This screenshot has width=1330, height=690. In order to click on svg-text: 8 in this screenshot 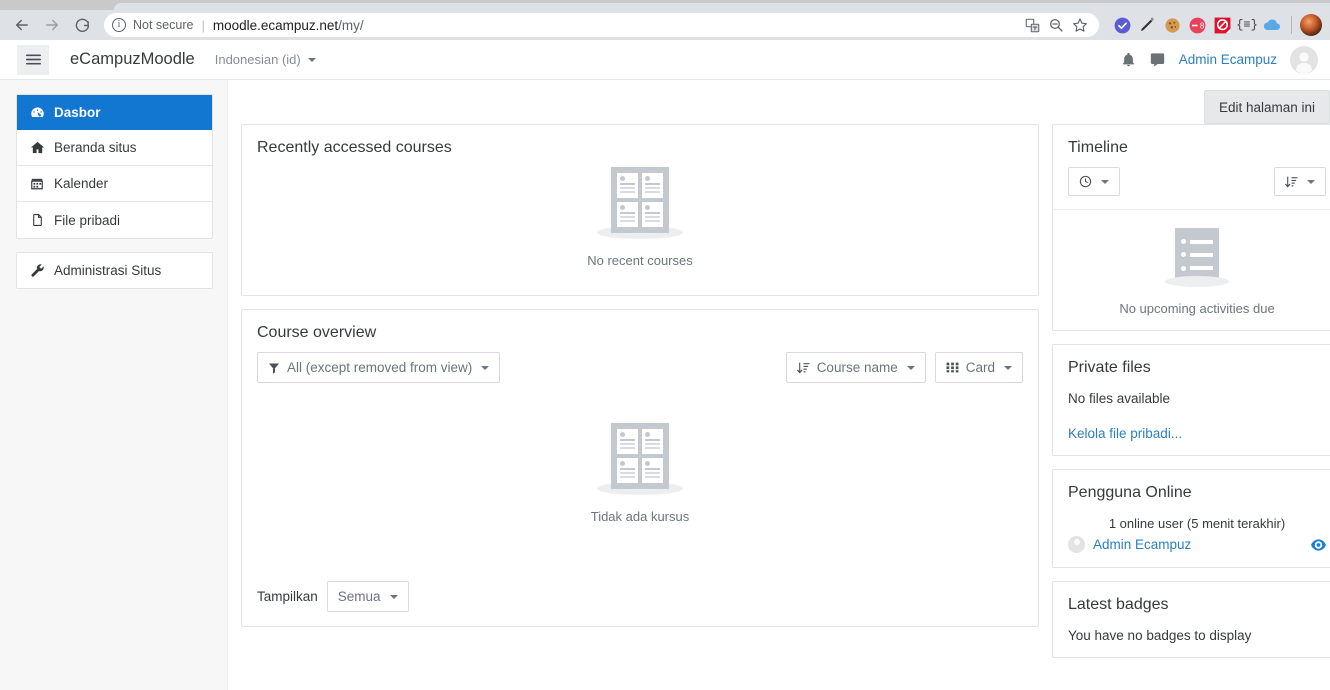, I will do `click(1201, 25)`.